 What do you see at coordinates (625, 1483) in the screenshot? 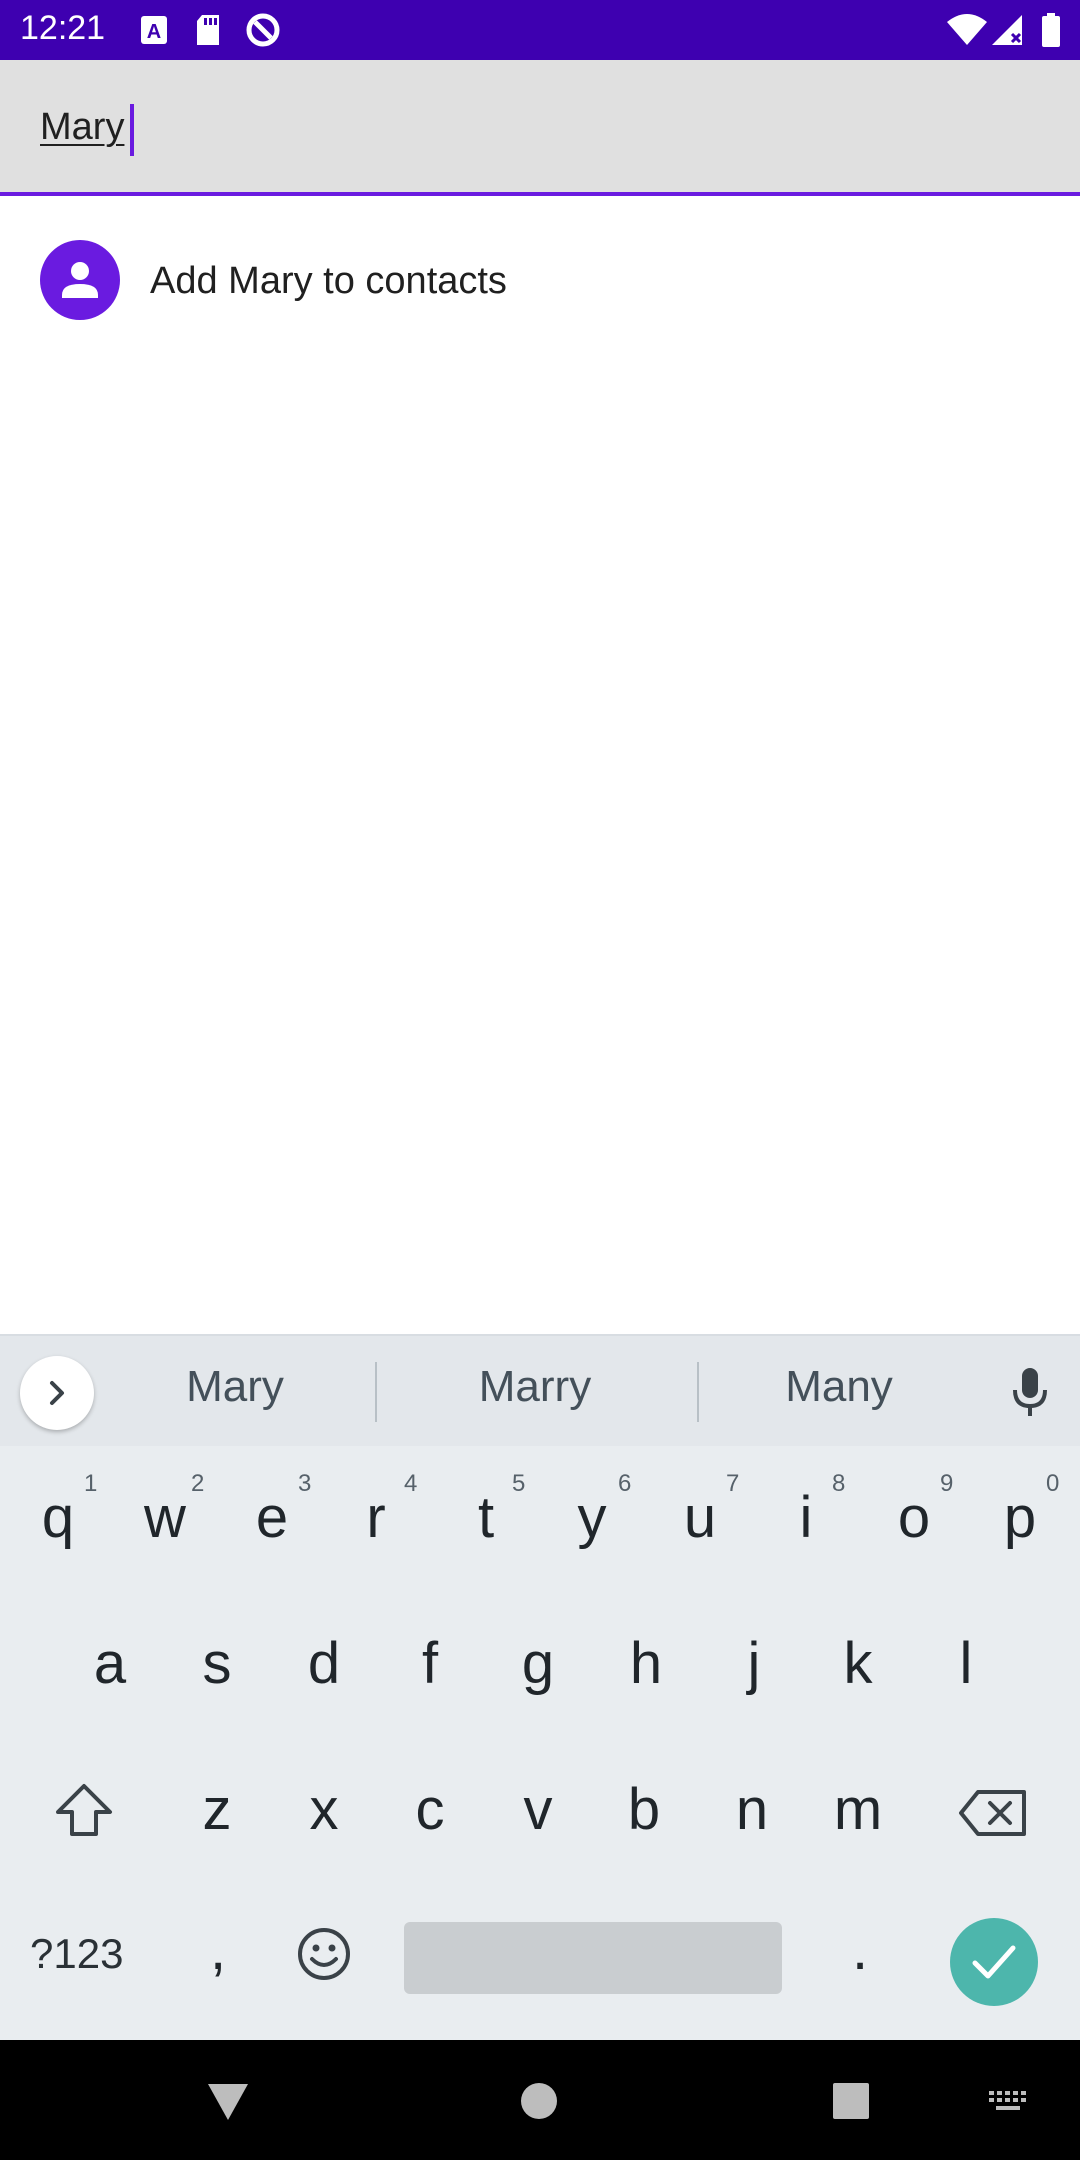
I see `key-y-hint: 6` at bounding box center [625, 1483].